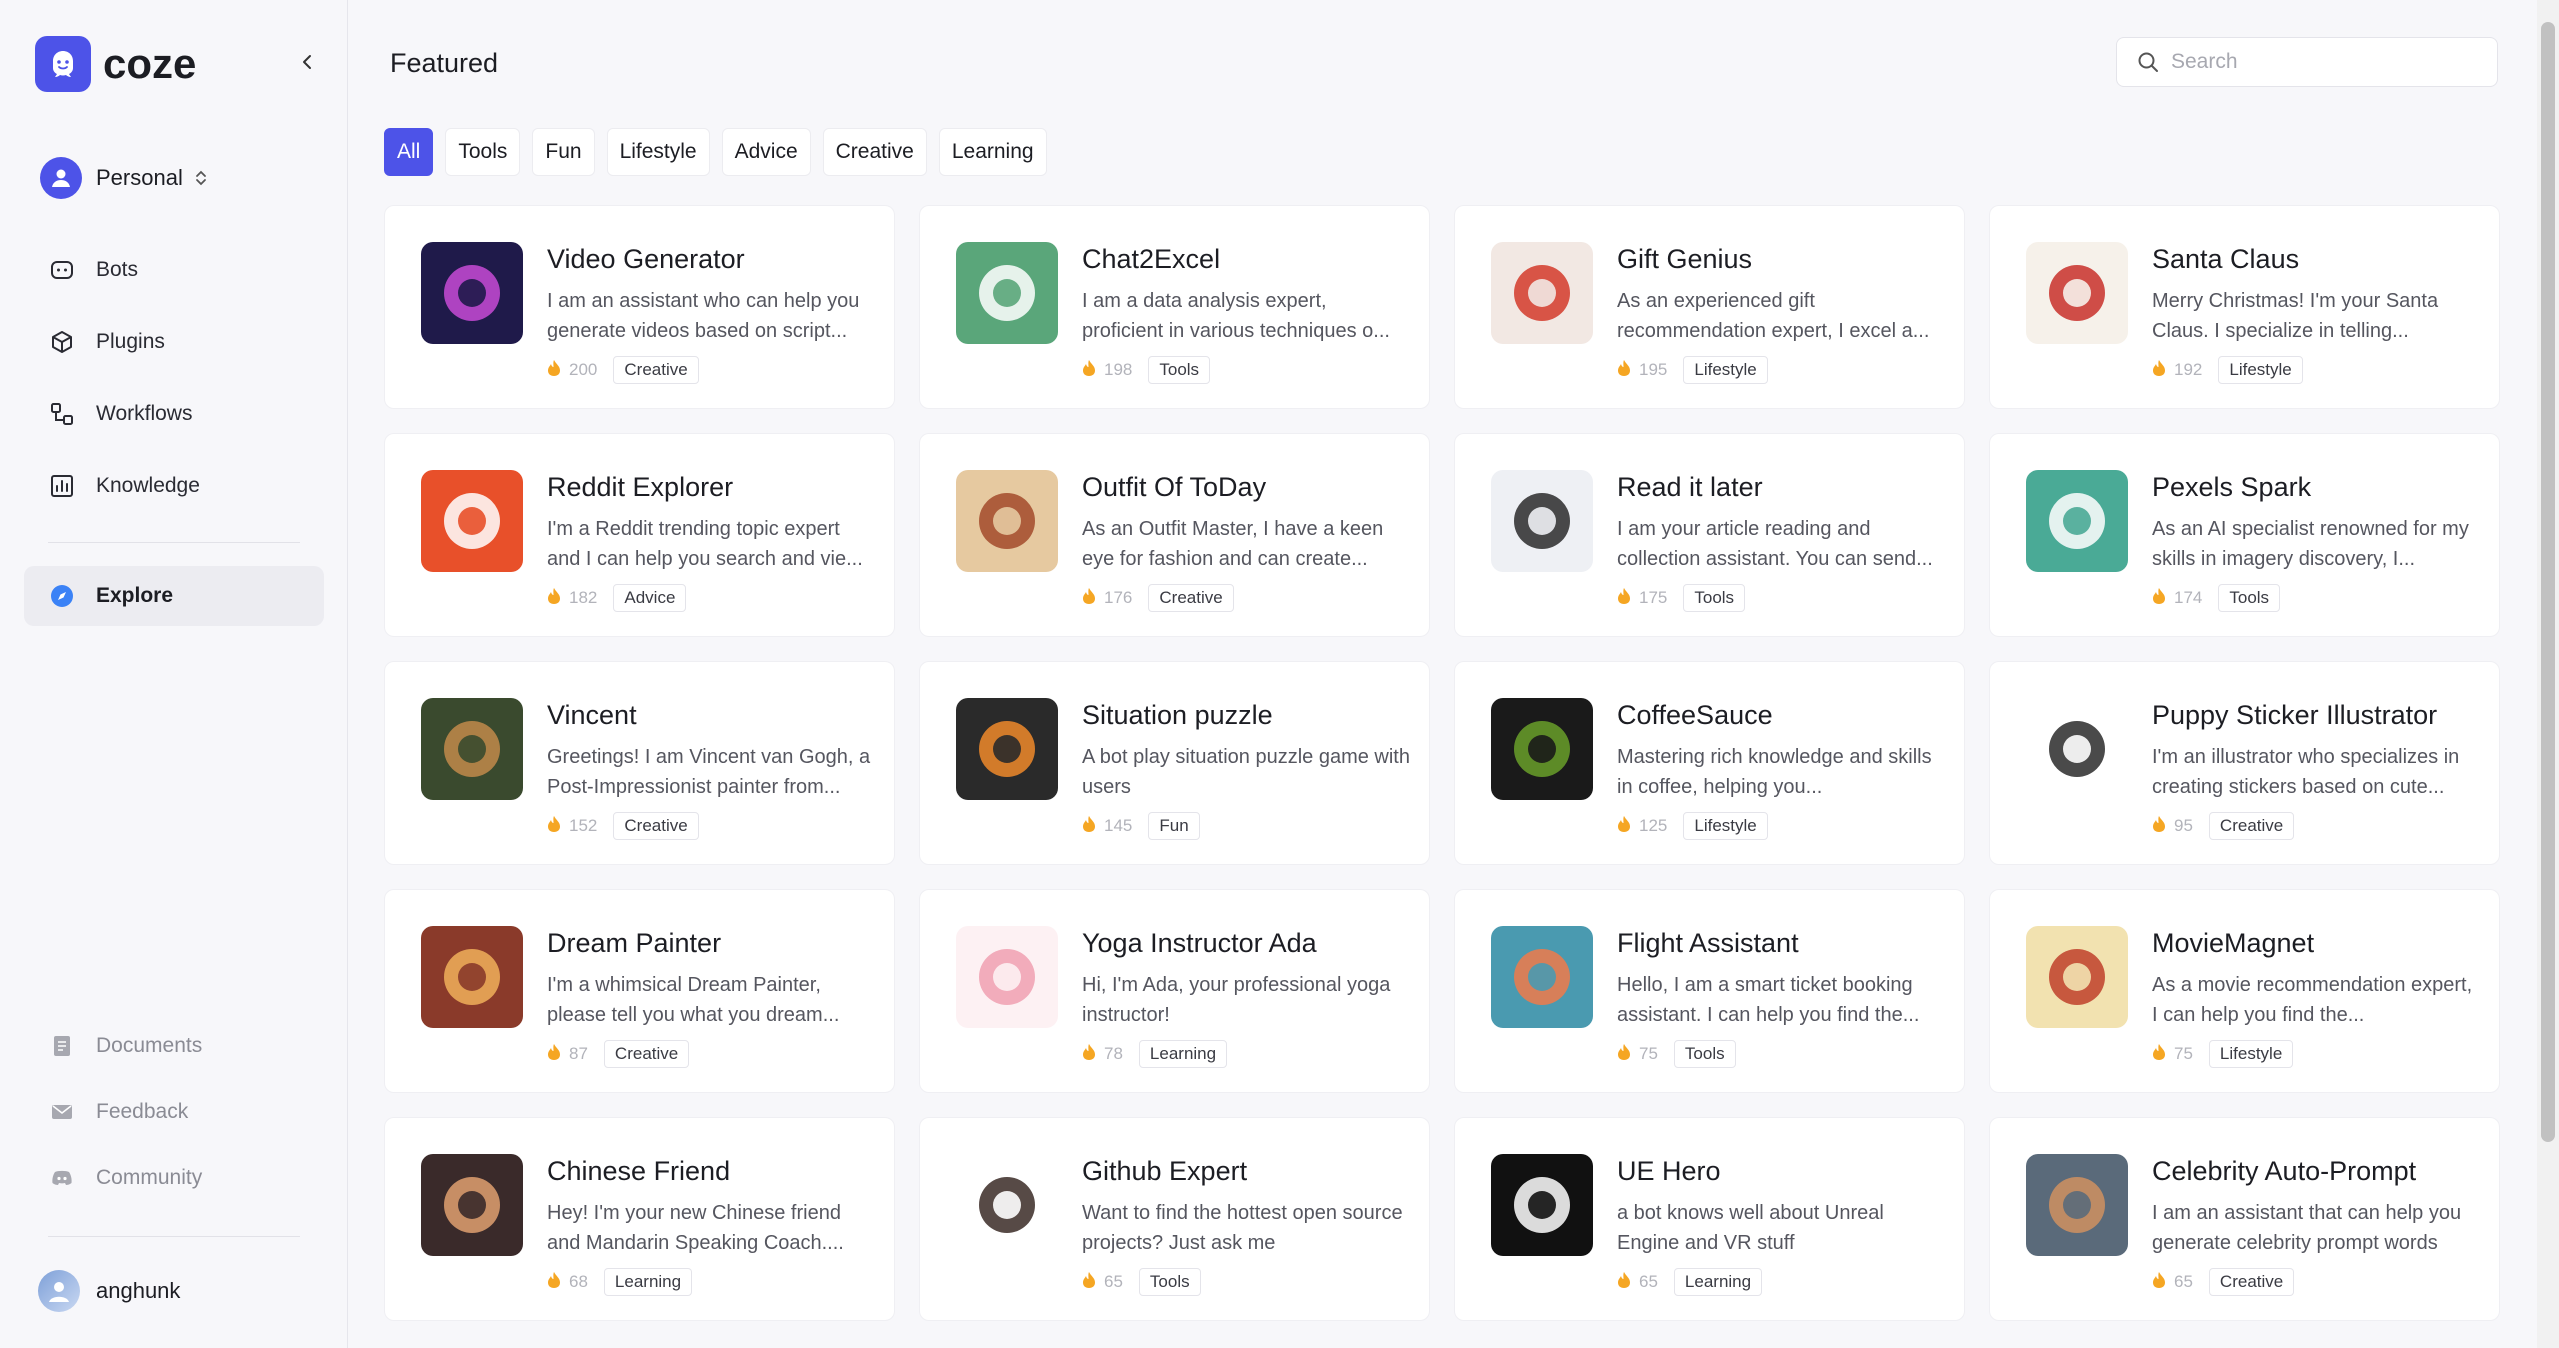 The image size is (2559, 1348). Describe the element at coordinates (617, 598) in the screenshot. I see `bot-meta: 182 Advice` at that location.